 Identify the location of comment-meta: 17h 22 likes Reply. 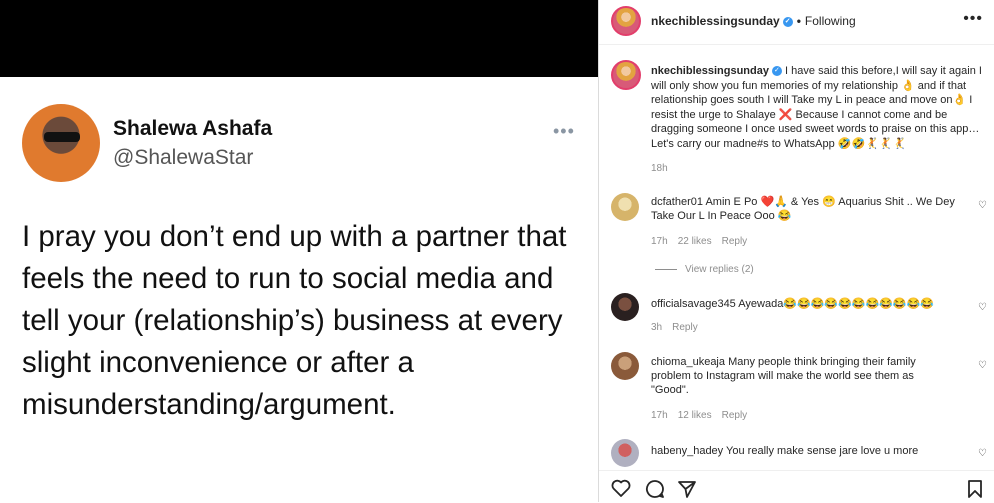
(704, 241).